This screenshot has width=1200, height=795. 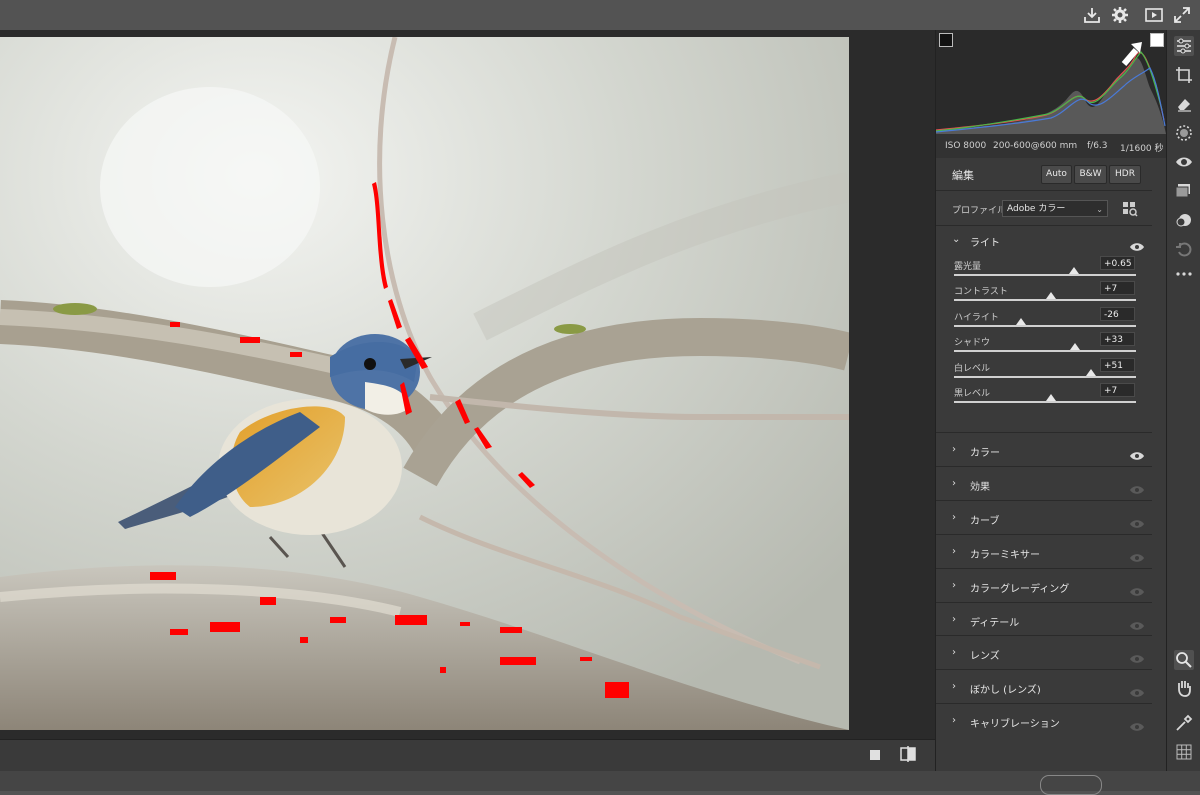 What do you see at coordinates (1184, 688) in the screenshot?
I see `hand-icon` at bounding box center [1184, 688].